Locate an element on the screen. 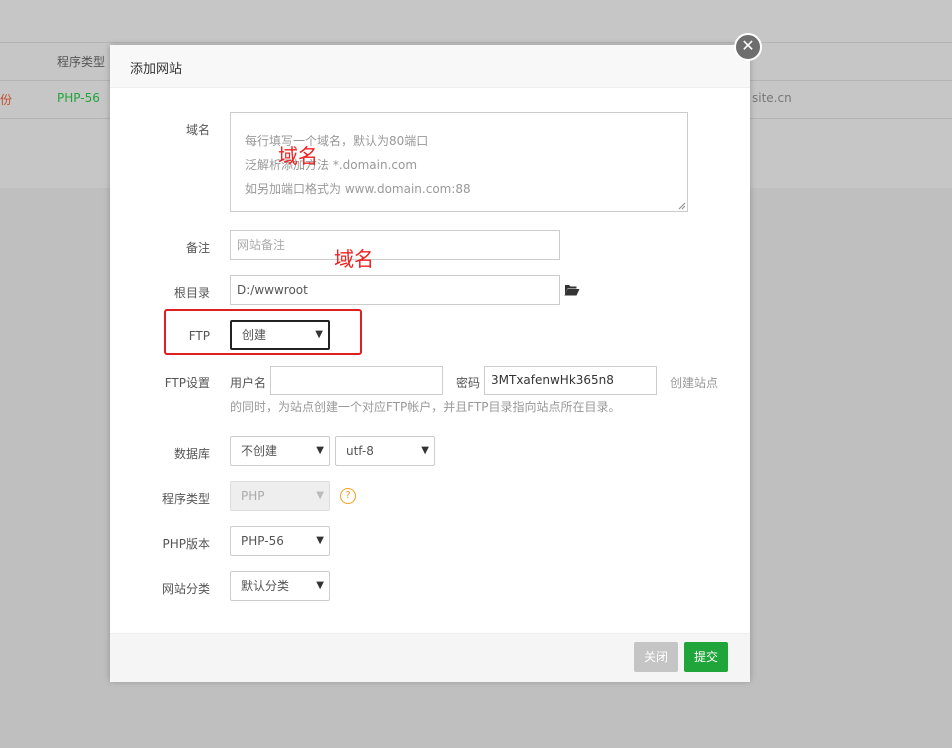  domain-placeholder-line: 每行填写一个域名，默认为80端口 is located at coordinates (337, 141).